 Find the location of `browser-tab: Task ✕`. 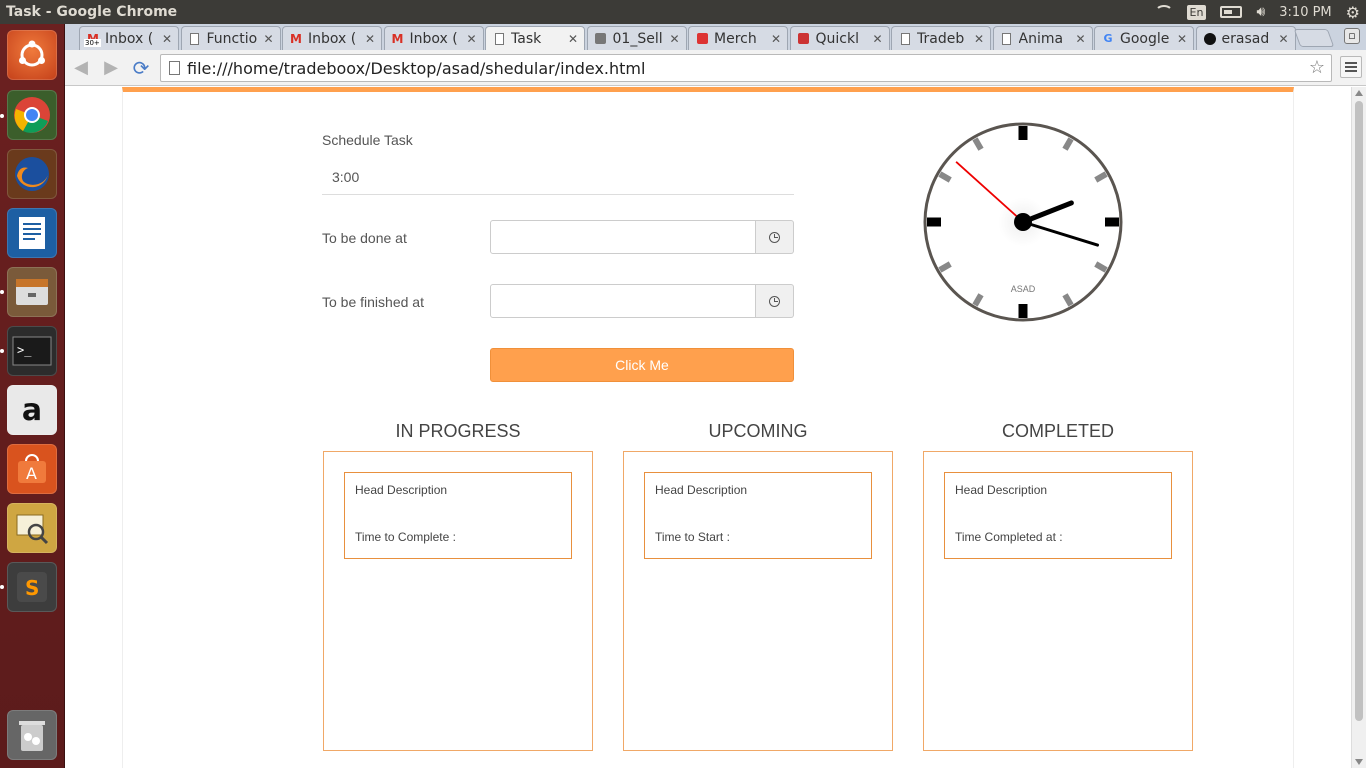

browser-tab: Task ✕ is located at coordinates (535, 38).